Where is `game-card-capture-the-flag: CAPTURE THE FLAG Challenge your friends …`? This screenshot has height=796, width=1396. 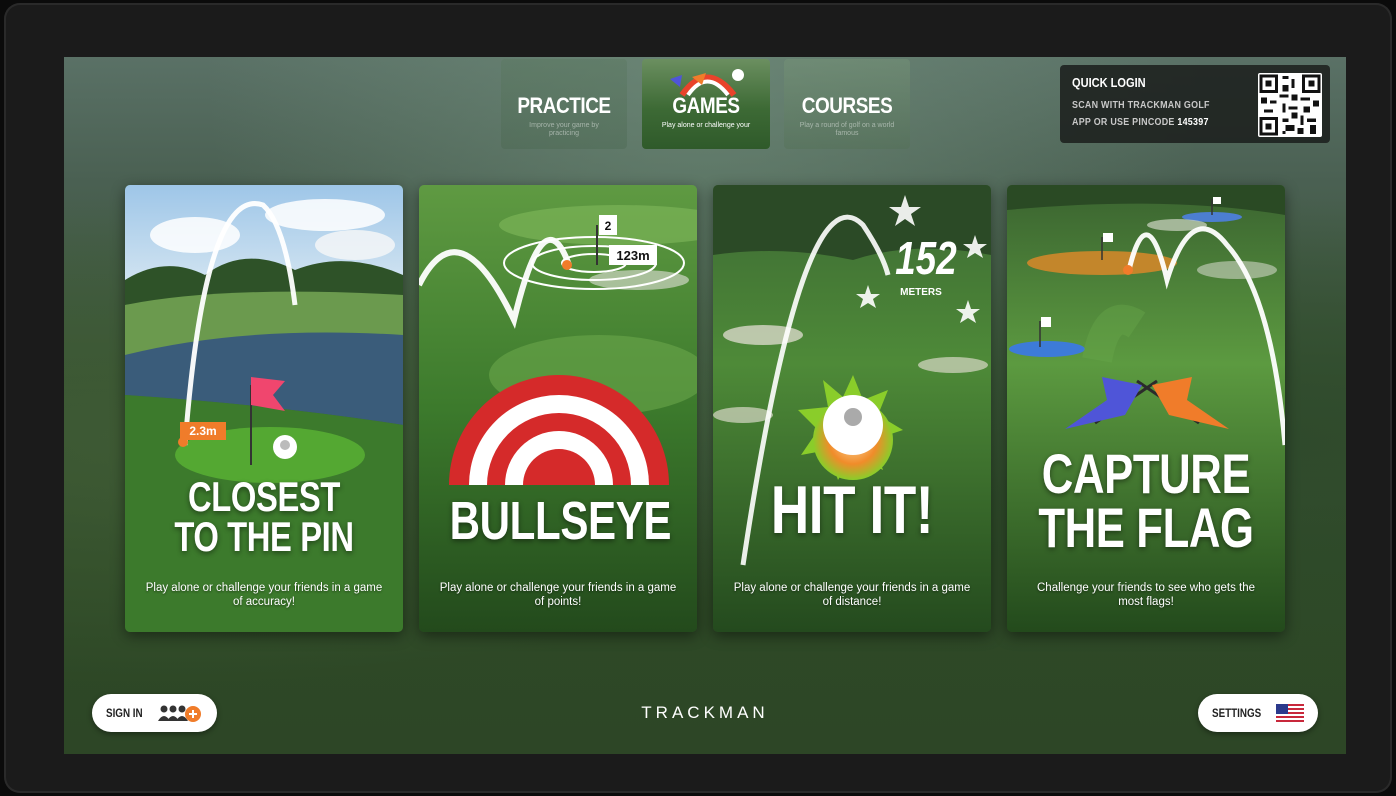
game-card-capture-the-flag: CAPTURE THE FLAG Challenge your friends … is located at coordinates (1146, 408).